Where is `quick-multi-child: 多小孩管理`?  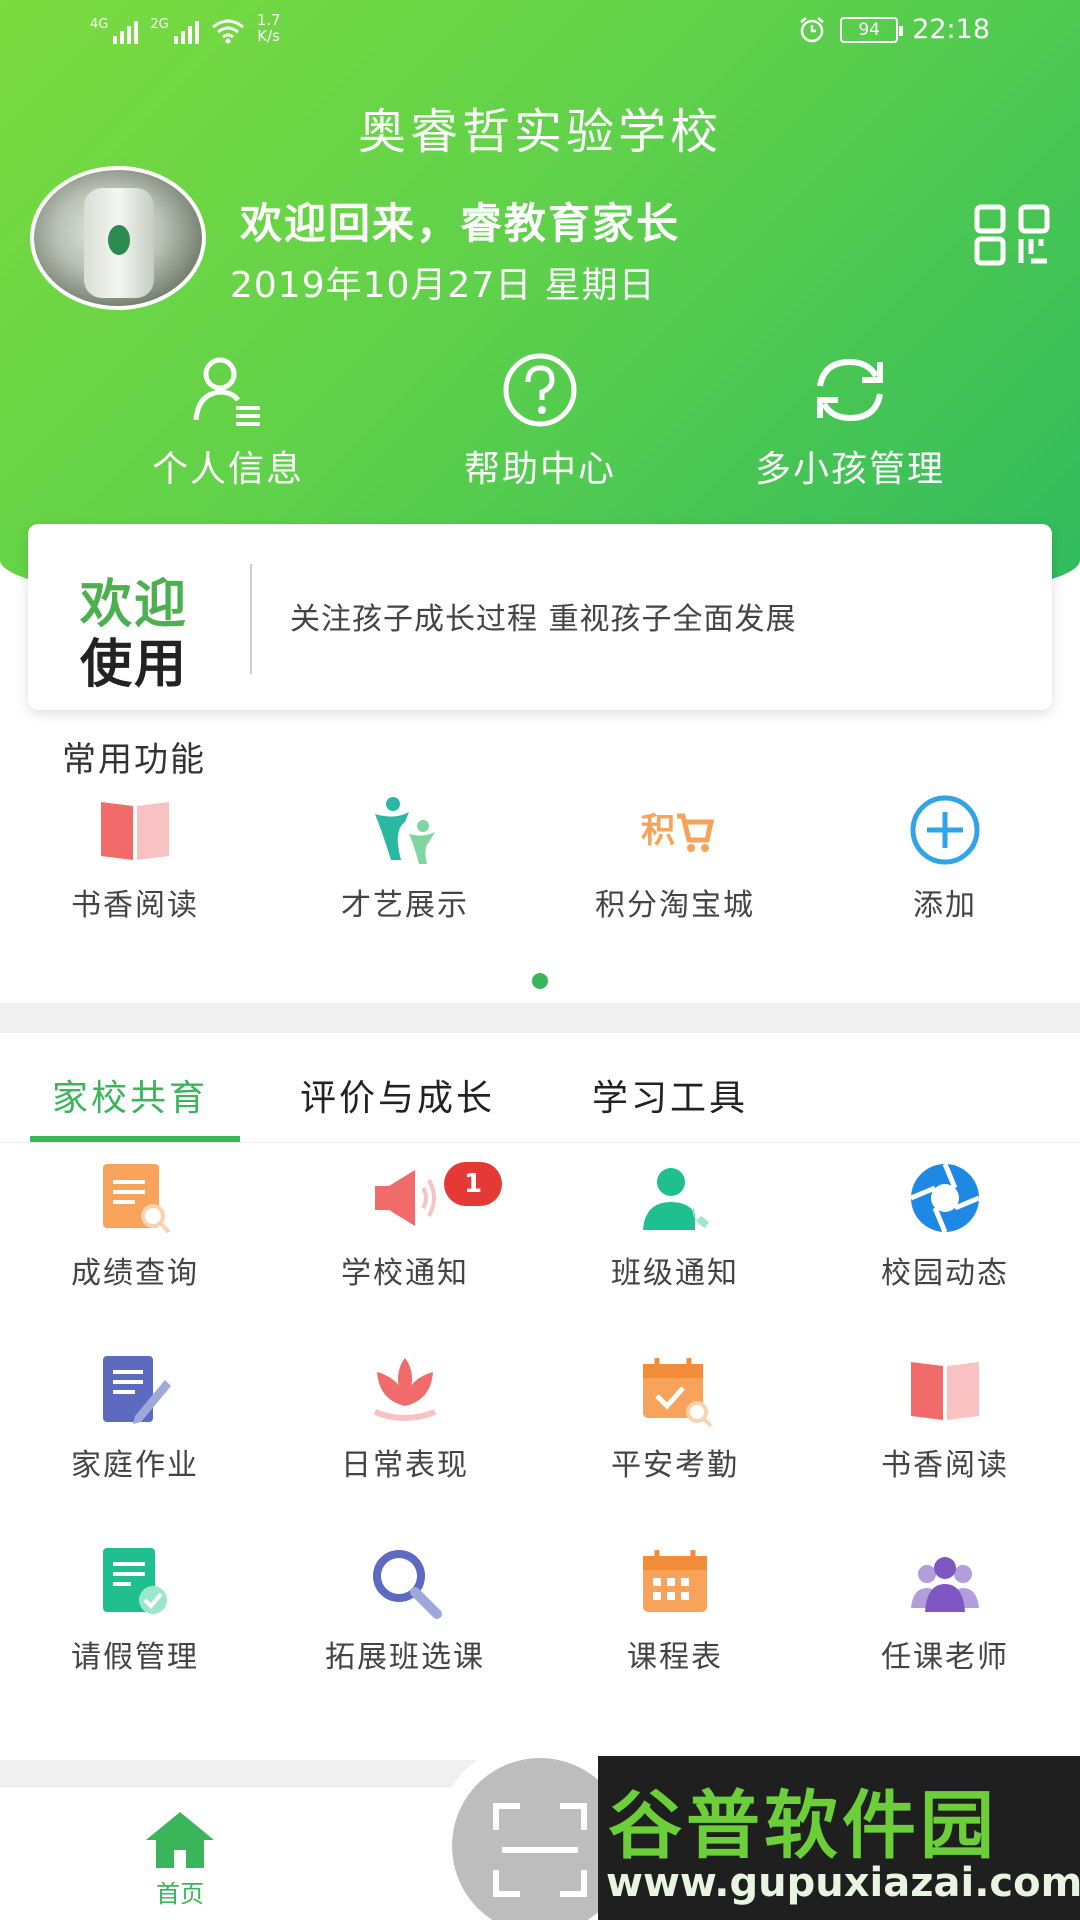 quick-multi-child: 多小孩管理 is located at coordinates (850, 421).